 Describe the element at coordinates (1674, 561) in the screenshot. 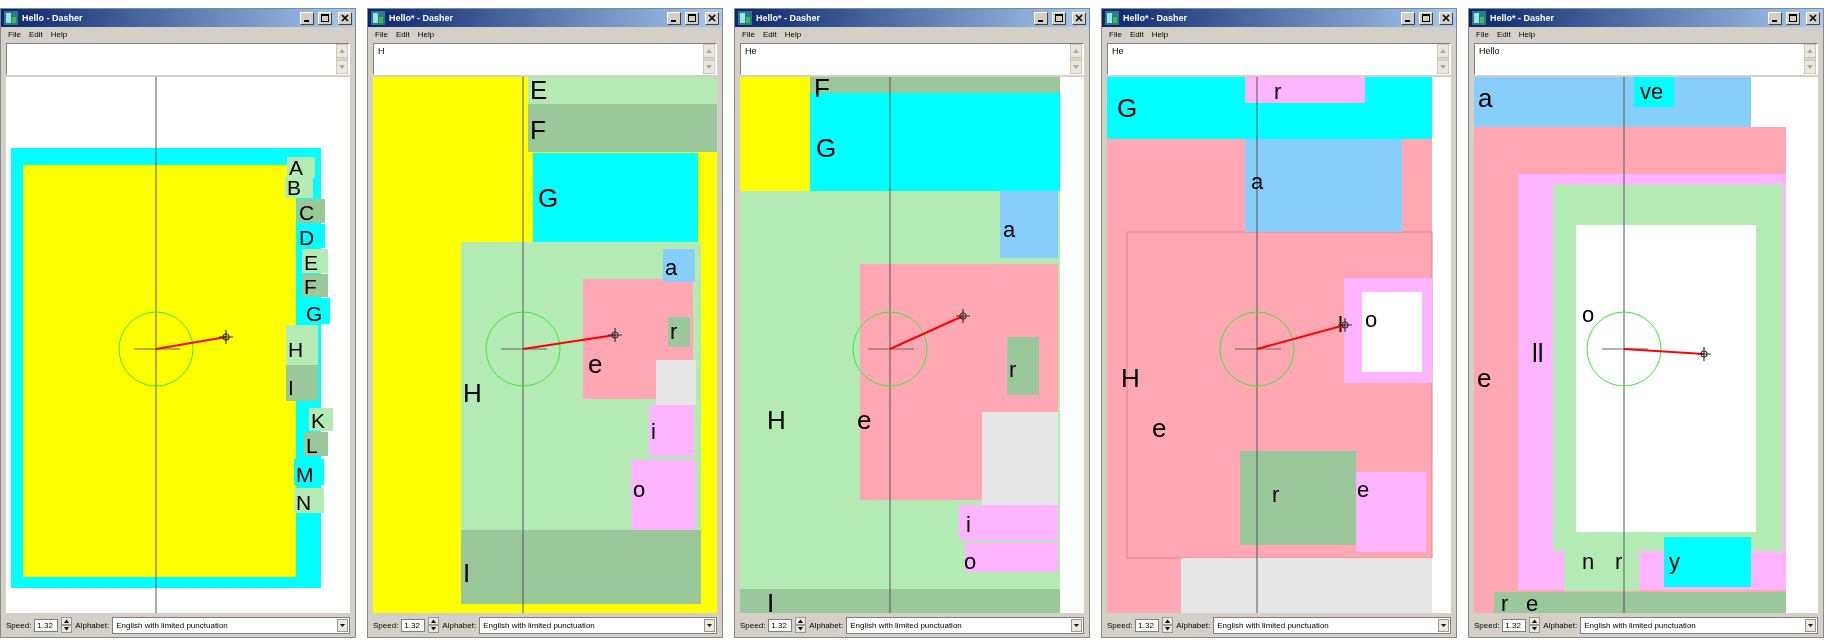

I see `node-letter: y` at that location.